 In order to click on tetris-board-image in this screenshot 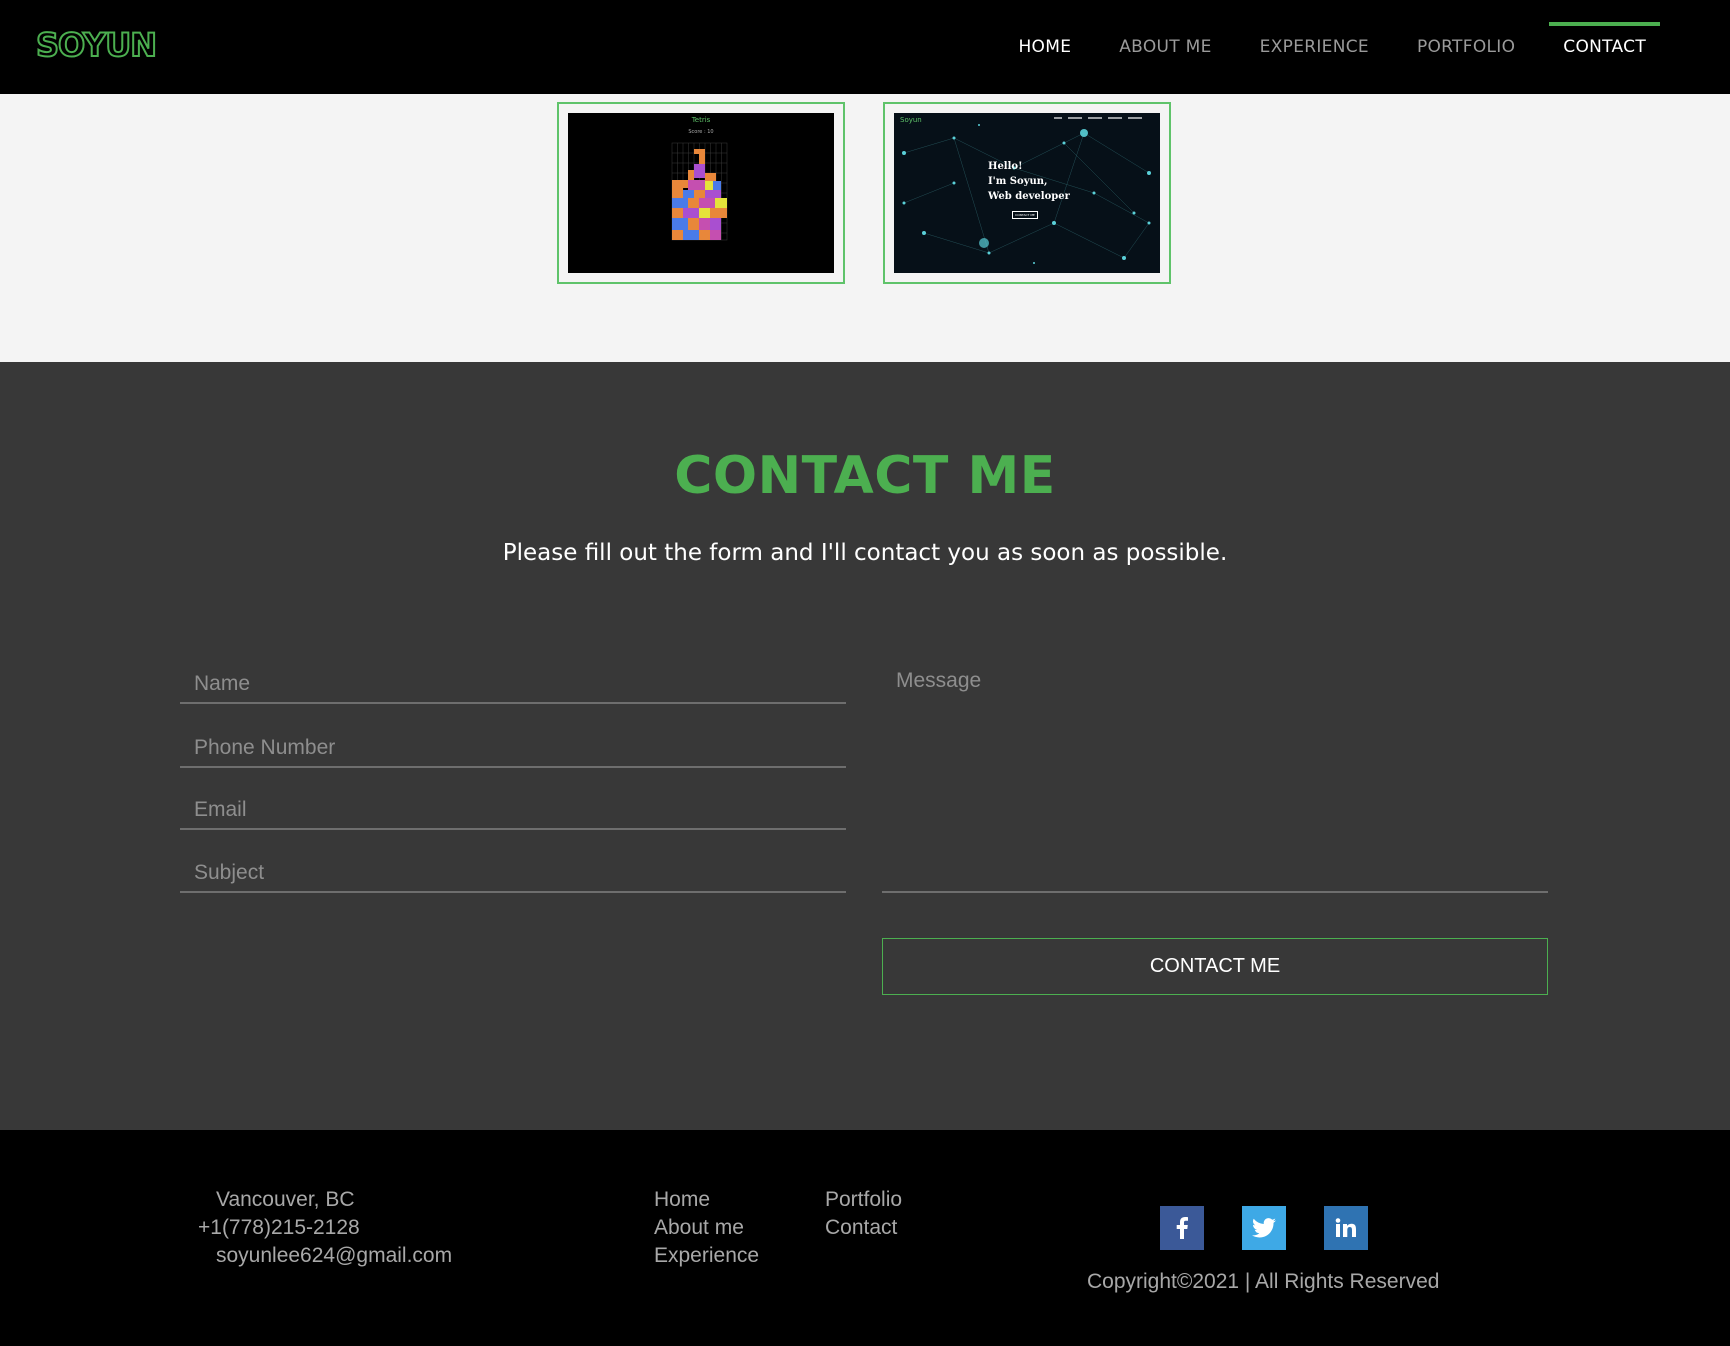, I will do `click(699, 191)`.